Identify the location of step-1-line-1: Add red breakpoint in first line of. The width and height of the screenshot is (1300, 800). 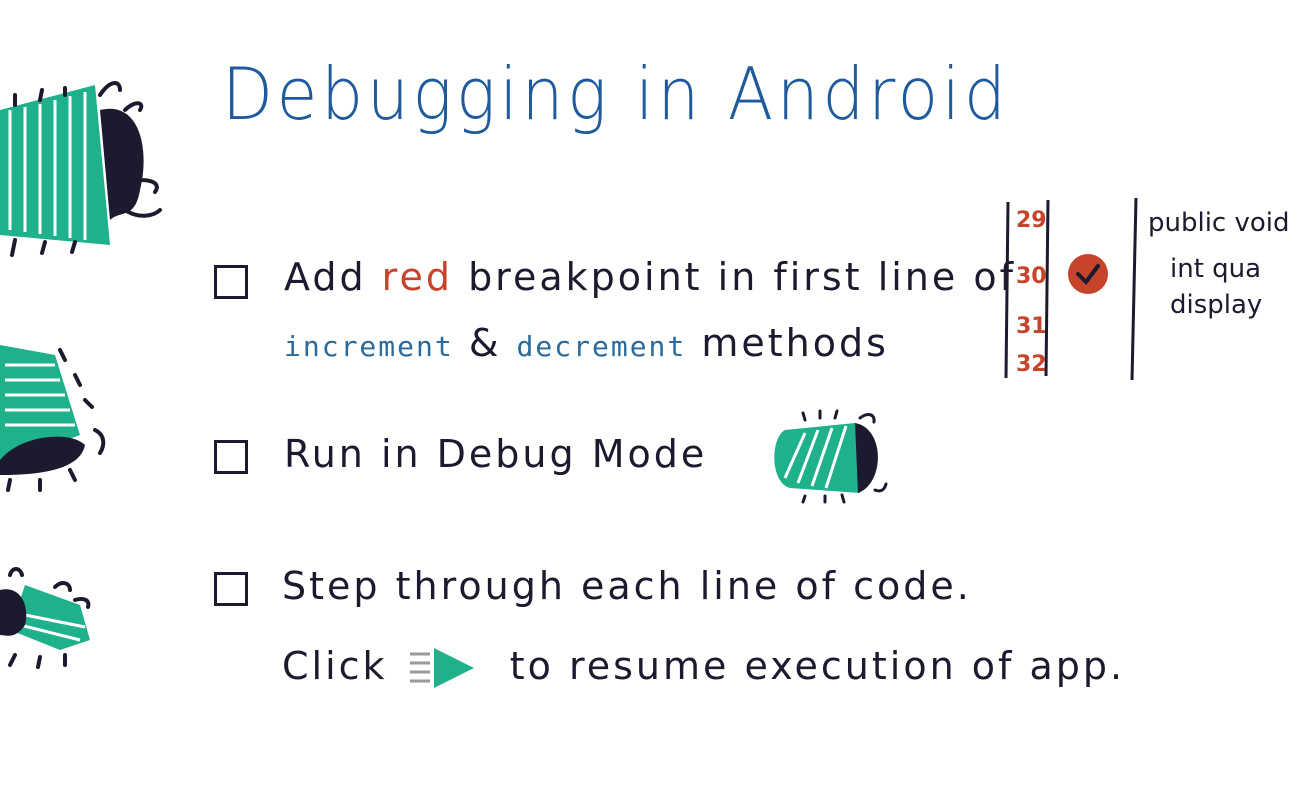
(650, 277).